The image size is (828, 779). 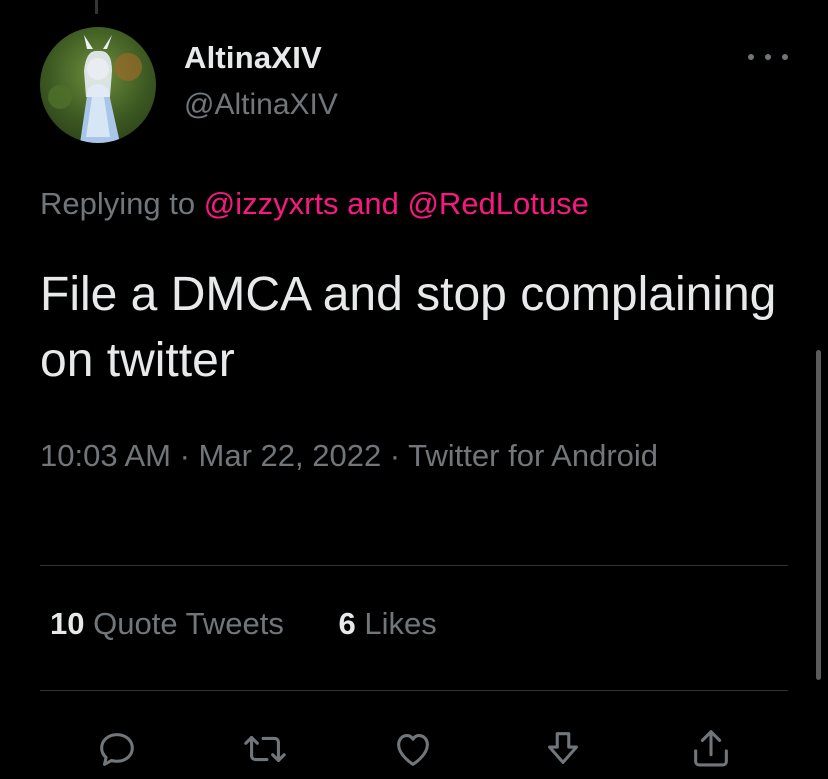 I want to click on share-icon, so click(x=711, y=748).